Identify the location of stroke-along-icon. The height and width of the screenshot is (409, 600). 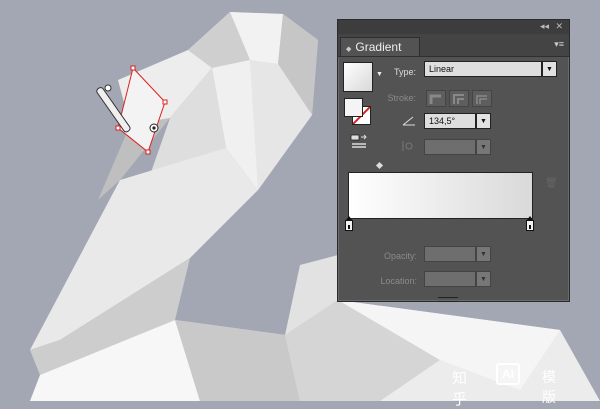
(458, 99).